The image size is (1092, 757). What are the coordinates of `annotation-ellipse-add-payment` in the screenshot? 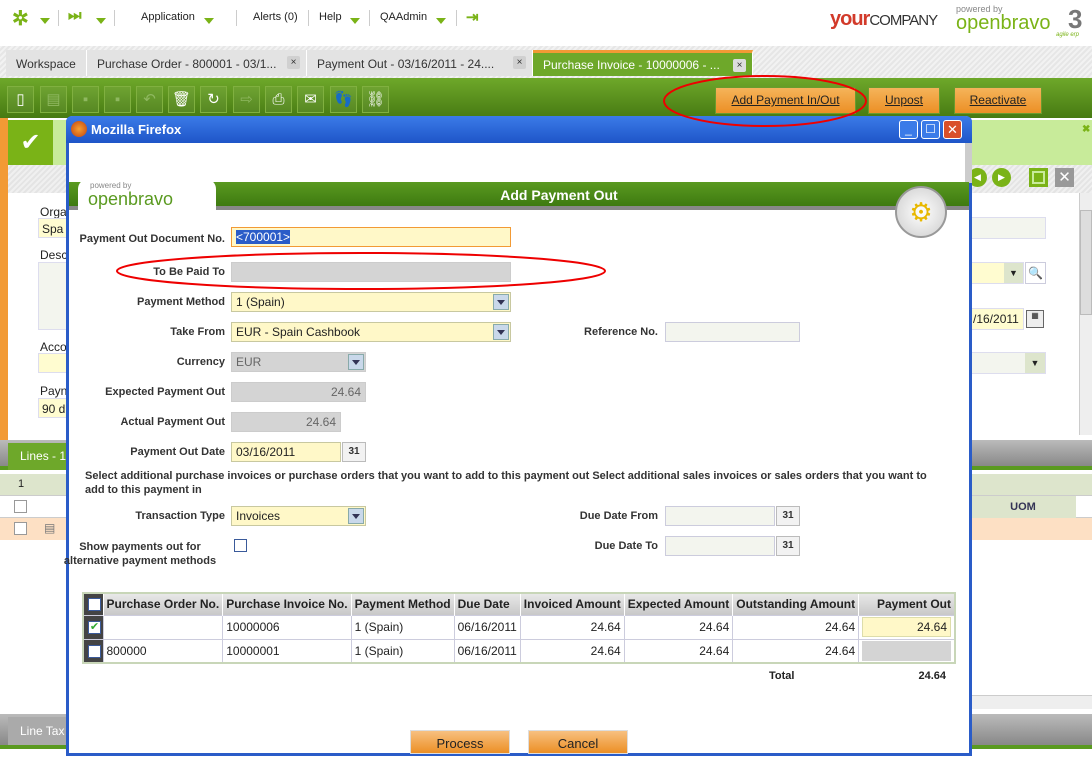 It's located at (765, 101).